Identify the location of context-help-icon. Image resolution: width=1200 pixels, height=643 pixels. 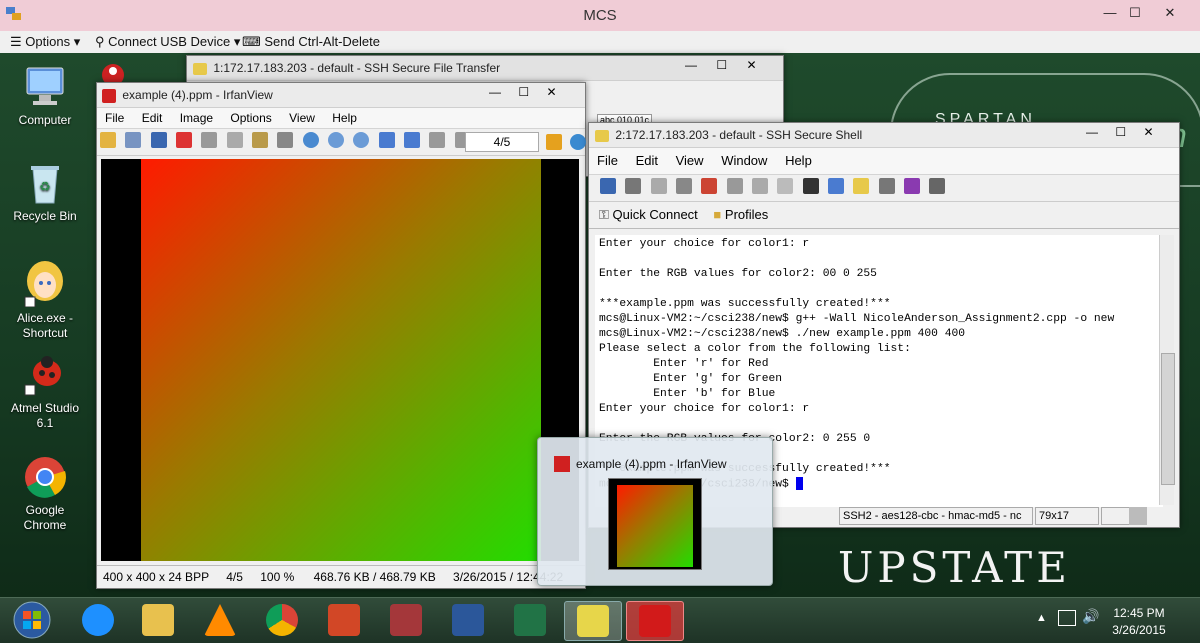
(937, 186).